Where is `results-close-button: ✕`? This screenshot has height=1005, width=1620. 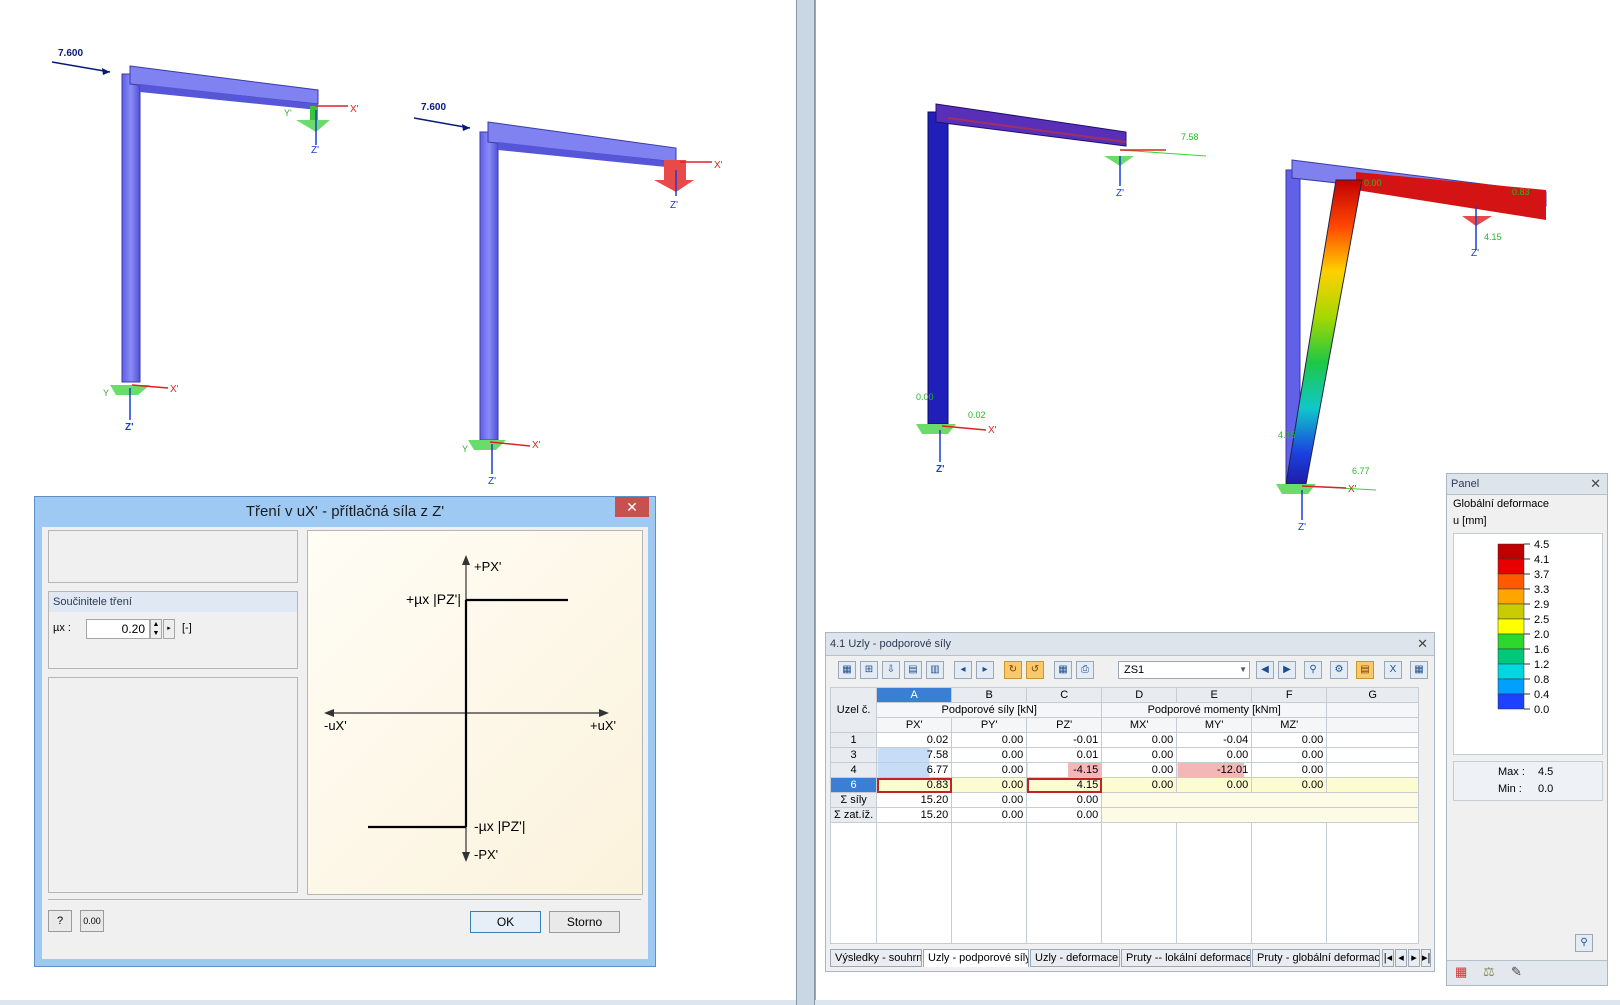
results-close-button: ✕ is located at coordinates (1422, 644).